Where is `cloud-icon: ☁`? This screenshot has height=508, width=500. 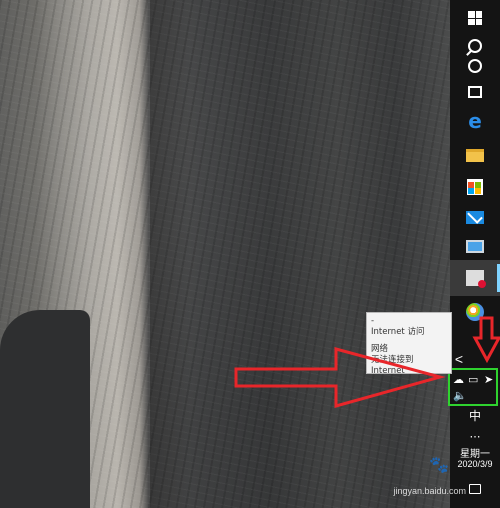 cloud-icon: ☁ is located at coordinates (458, 379).